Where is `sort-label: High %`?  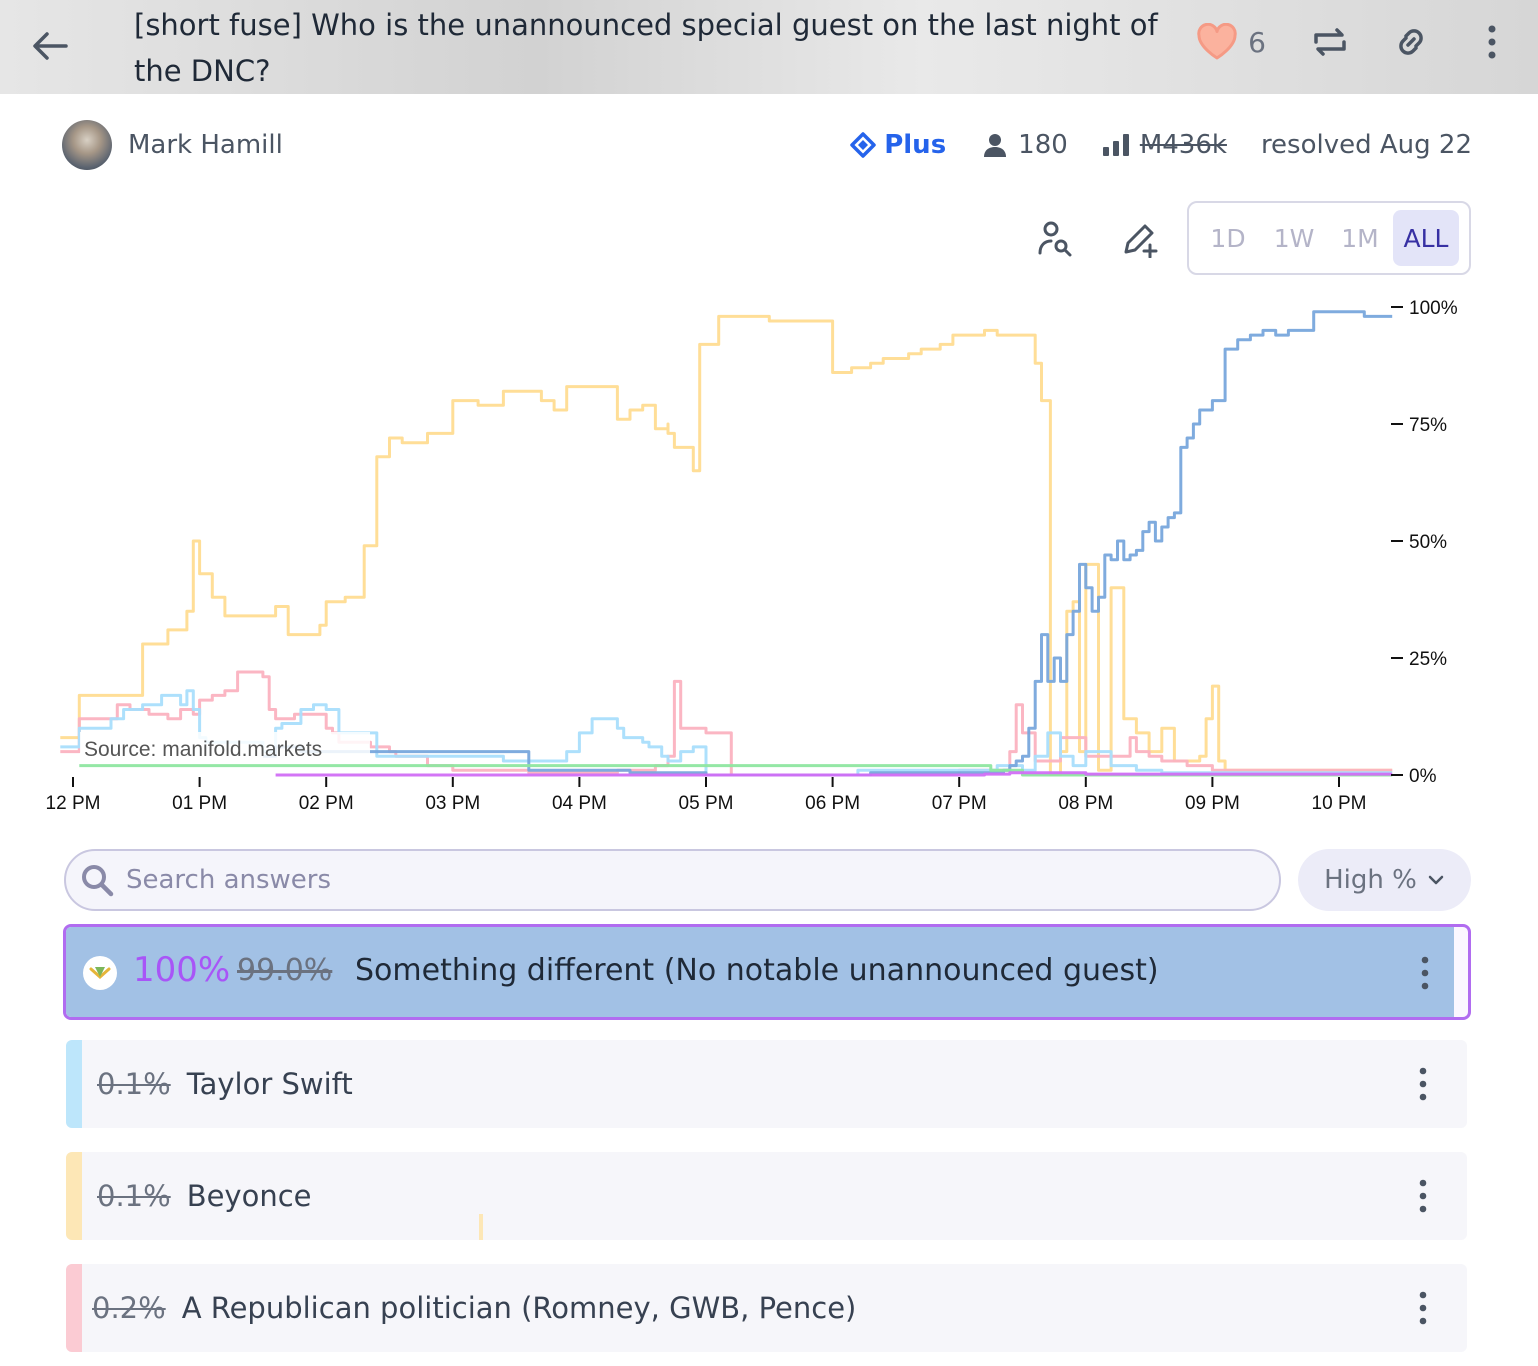 sort-label: High % is located at coordinates (1370, 880).